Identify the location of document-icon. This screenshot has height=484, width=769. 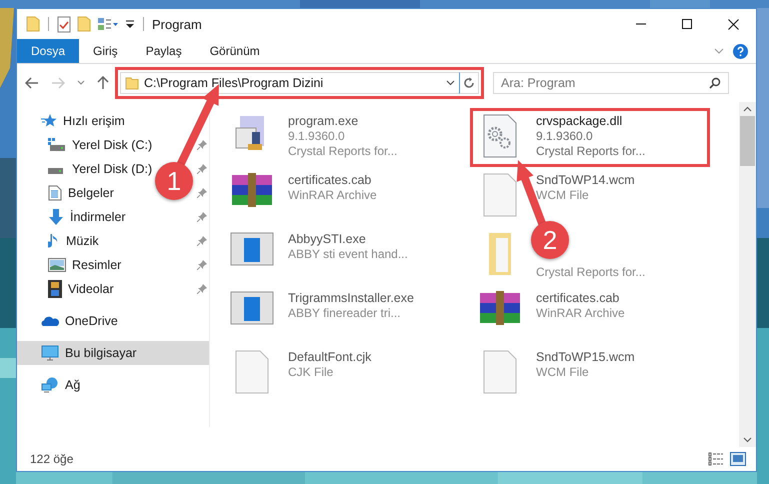
(55, 193).